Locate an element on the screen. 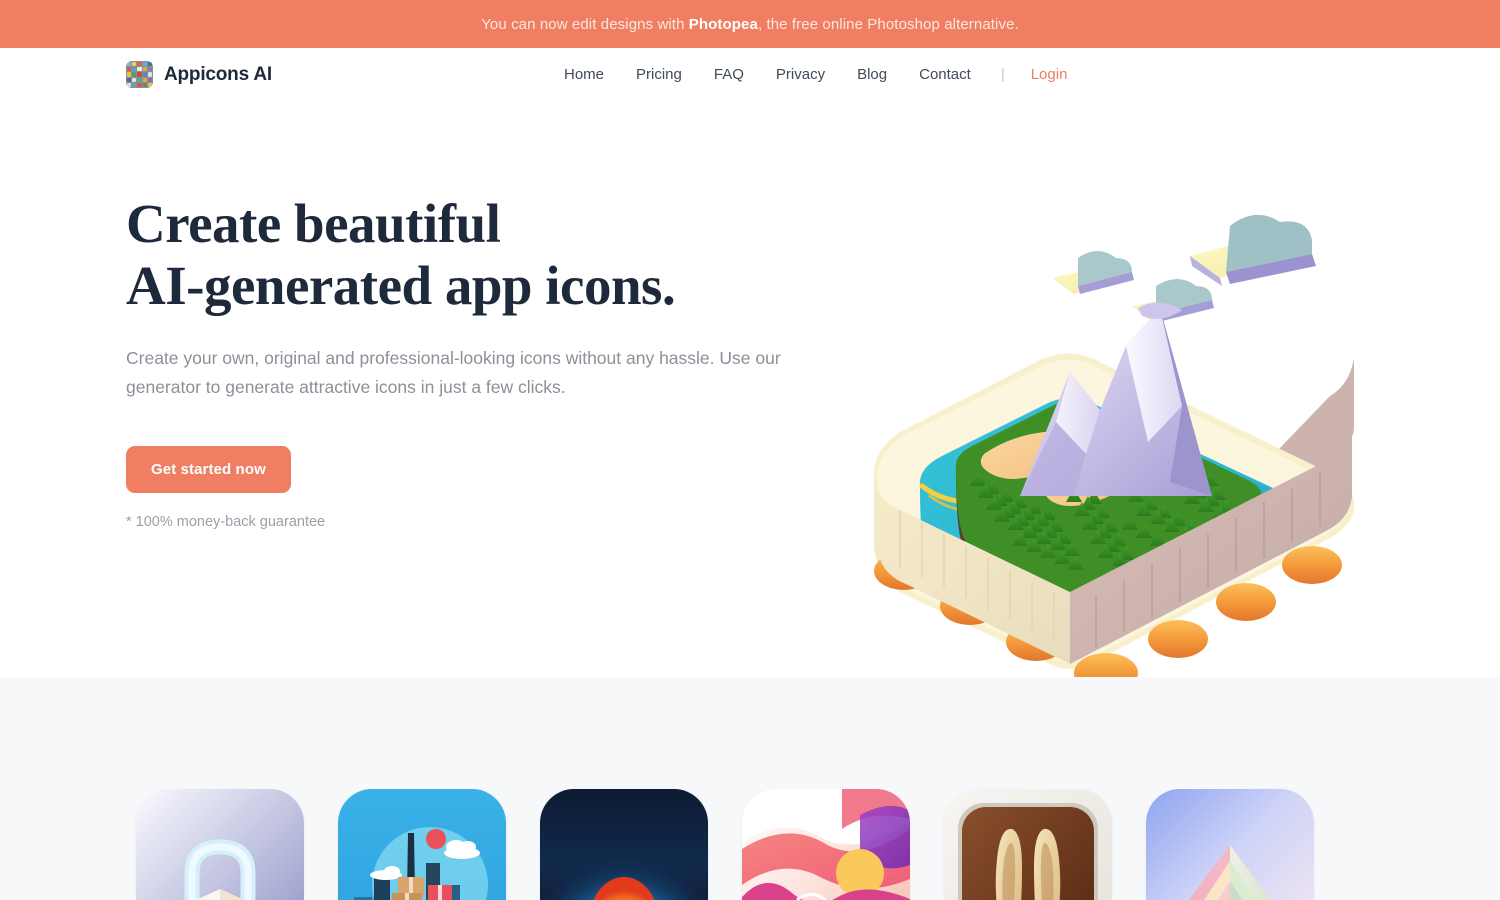  icon-gallery-row is located at coordinates (725, 844).